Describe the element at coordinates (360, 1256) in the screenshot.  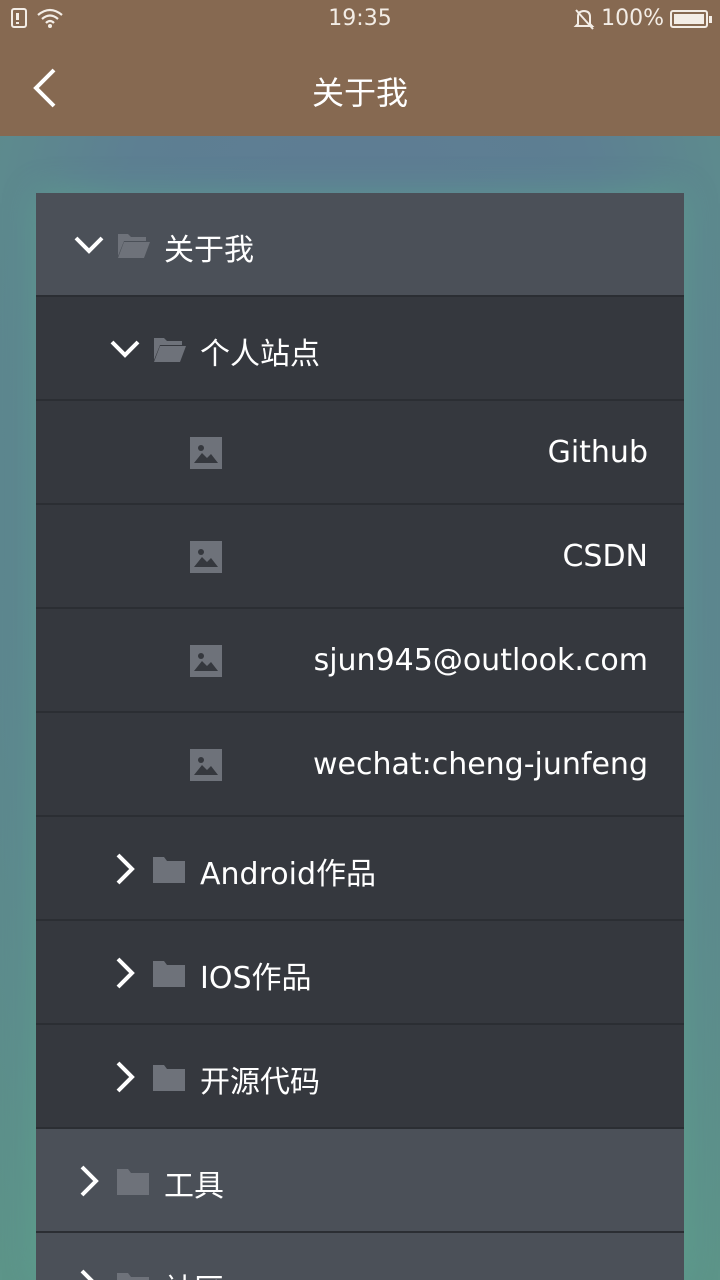
I see `tree-node-community: 社区` at that location.